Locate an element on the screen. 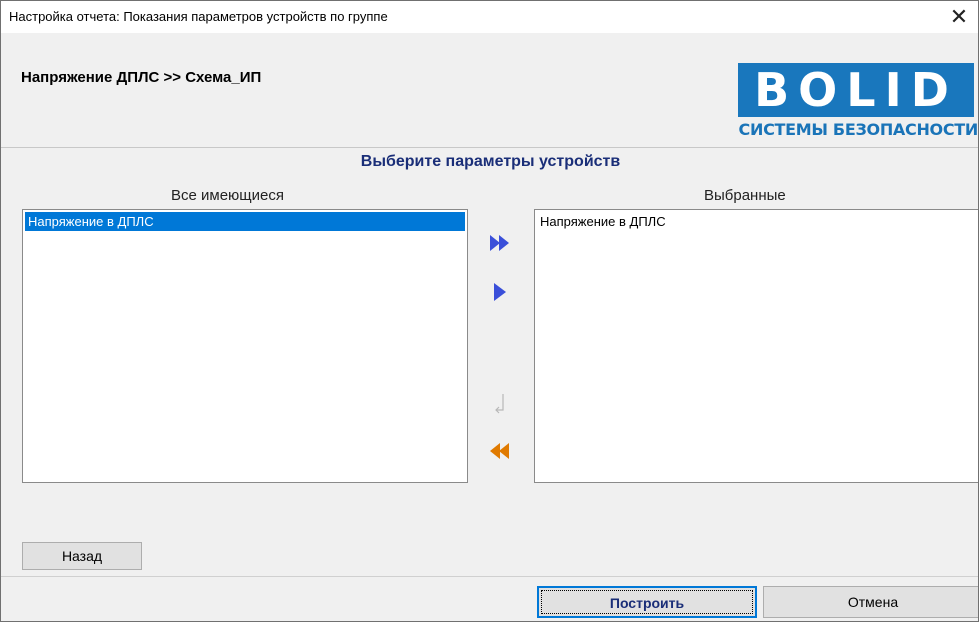 Image resolution: width=979 pixels, height=622 pixels. remove-one-button is located at coordinates (500, 403).